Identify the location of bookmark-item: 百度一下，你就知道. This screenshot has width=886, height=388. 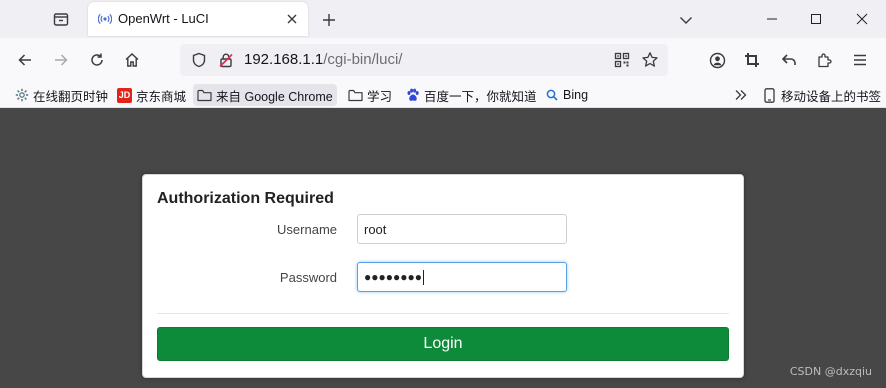
(471, 95).